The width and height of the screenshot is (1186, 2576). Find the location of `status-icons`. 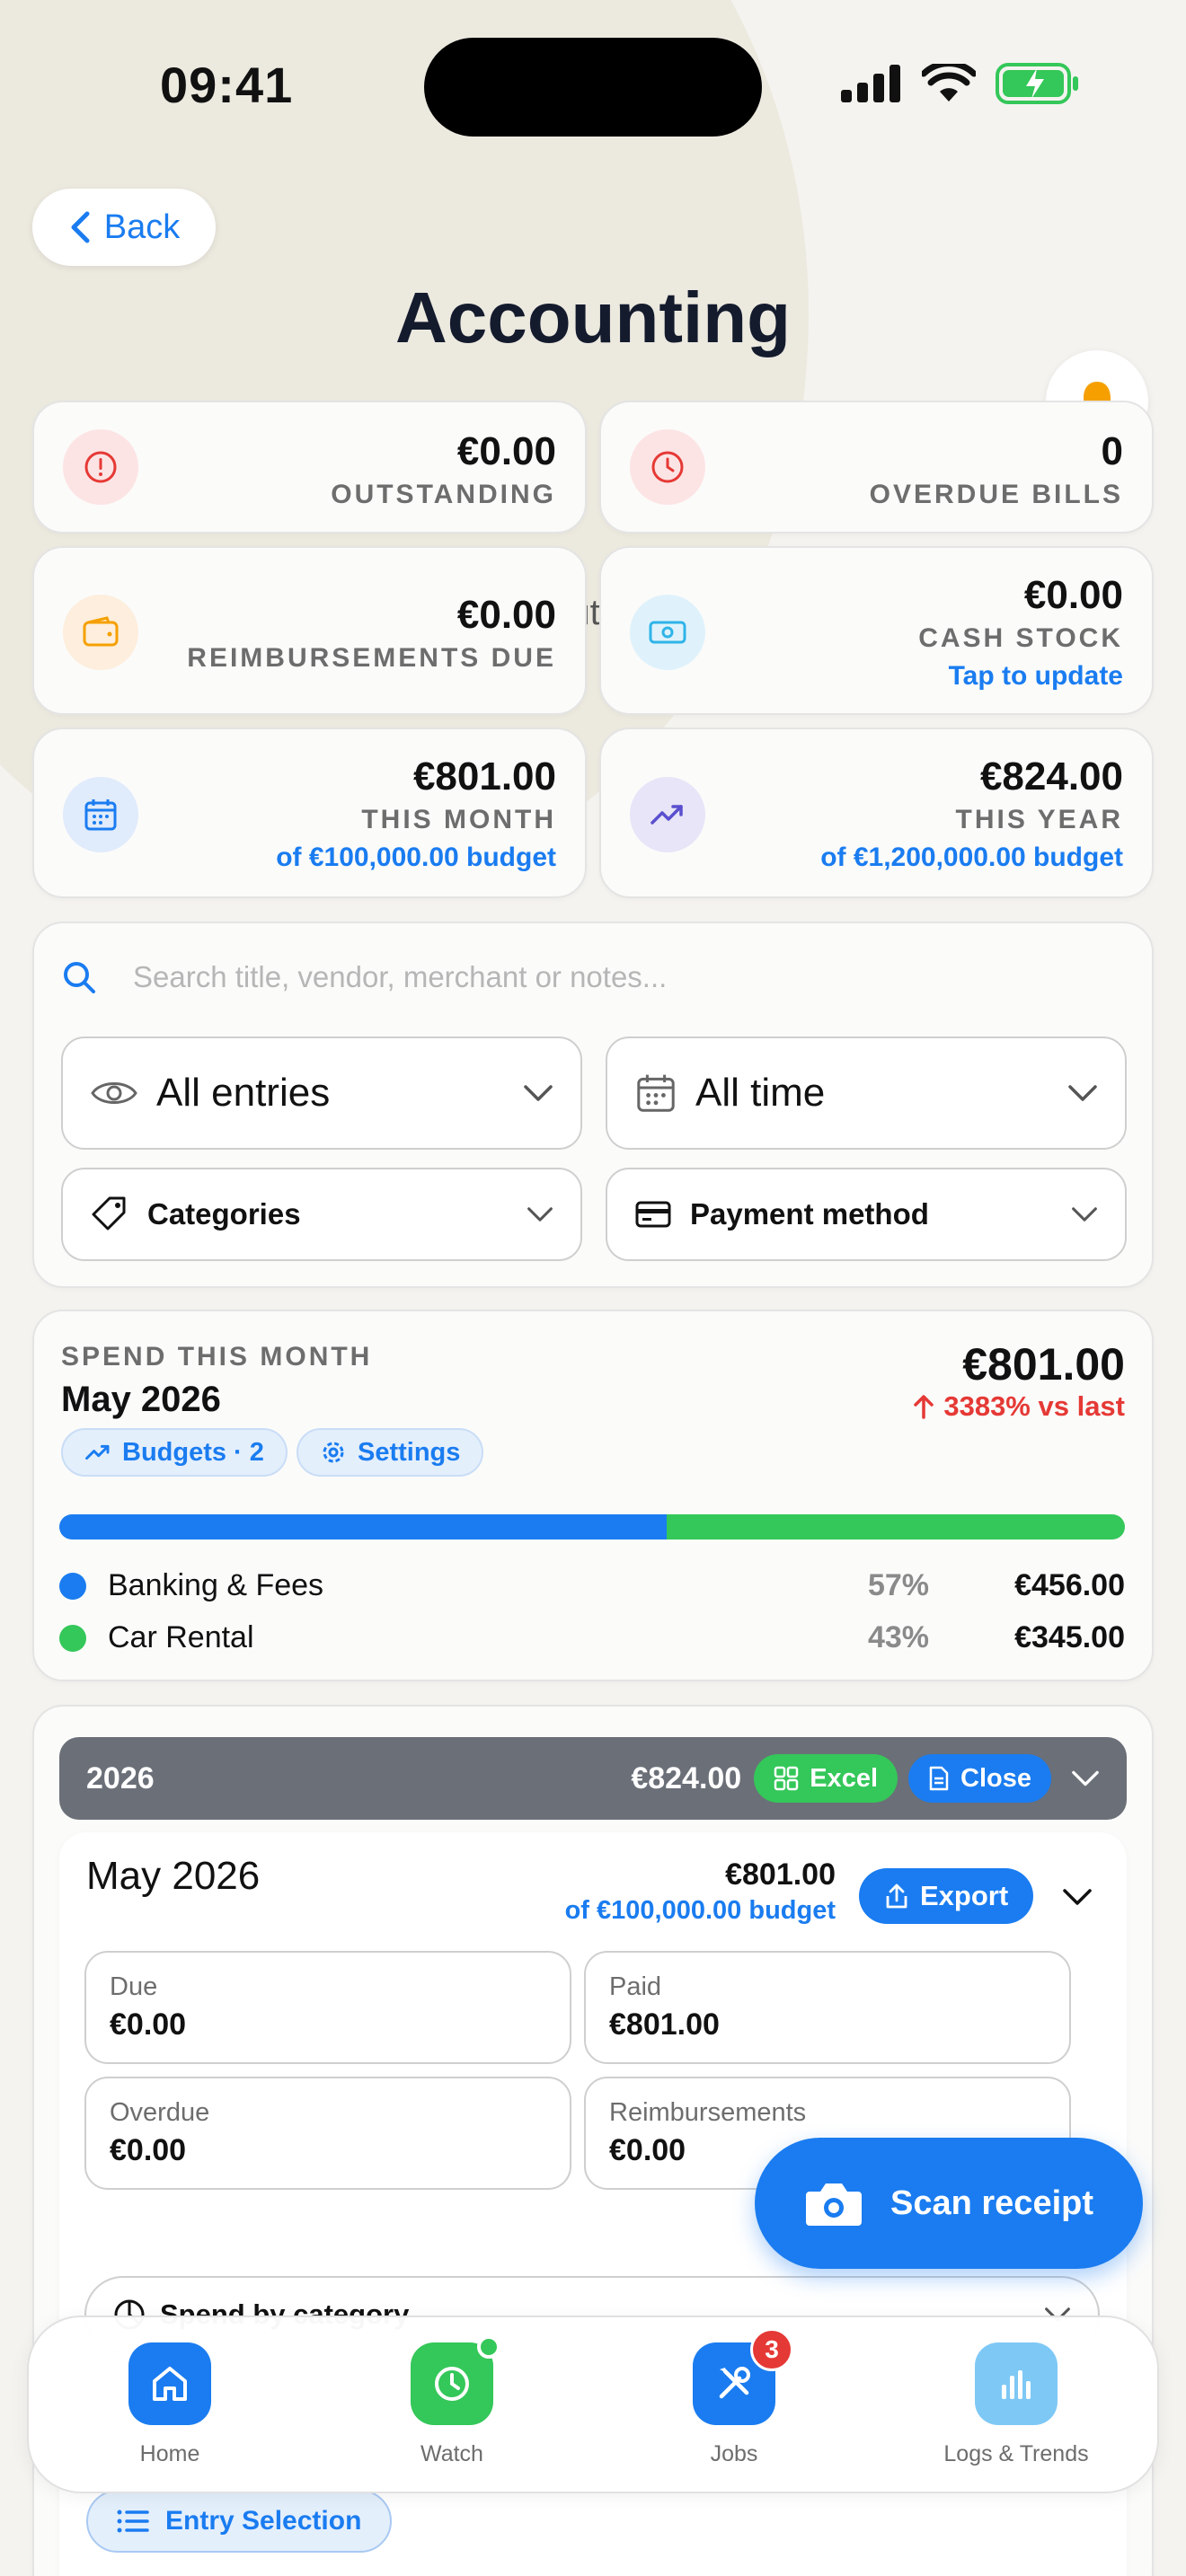

status-icons is located at coordinates (960, 83).